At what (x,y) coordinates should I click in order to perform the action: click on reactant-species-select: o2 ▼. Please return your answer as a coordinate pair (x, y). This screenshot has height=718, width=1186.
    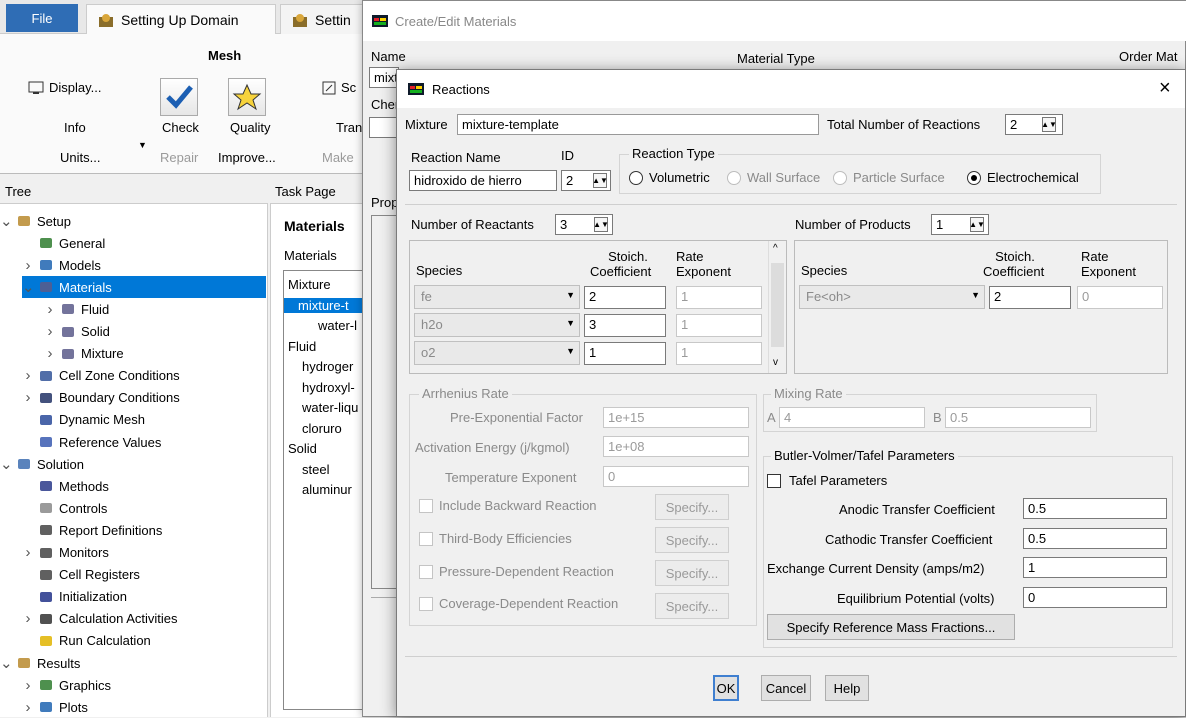
    Looking at the image, I should click on (497, 353).